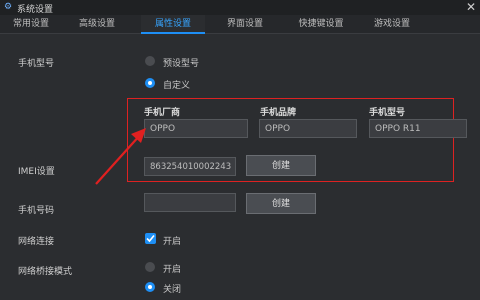  Describe the element at coordinates (281, 203) in the screenshot. I see `phone-number-create-button: 创建` at that location.